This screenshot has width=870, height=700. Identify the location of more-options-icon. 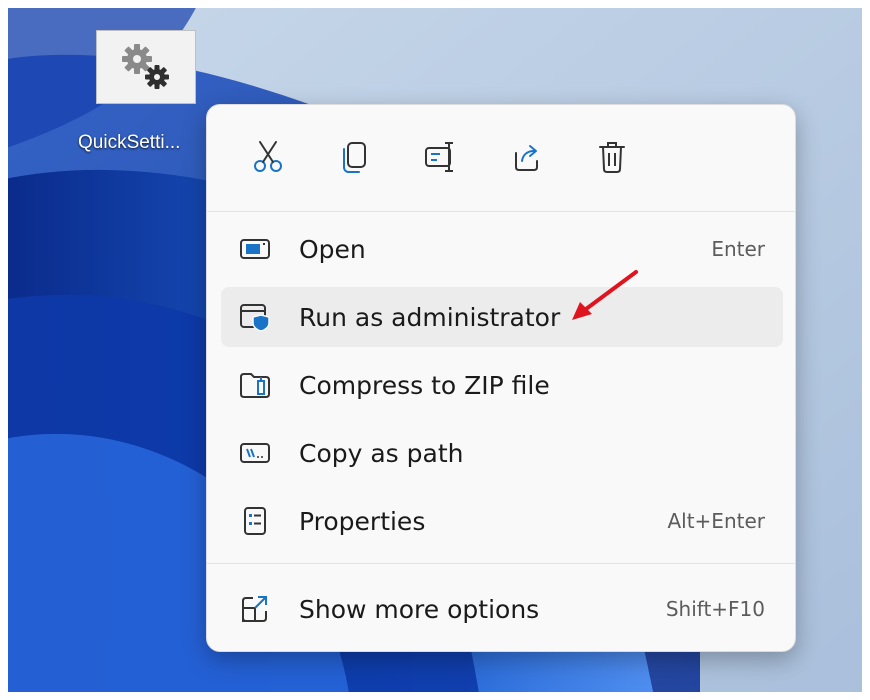
(254, 609).